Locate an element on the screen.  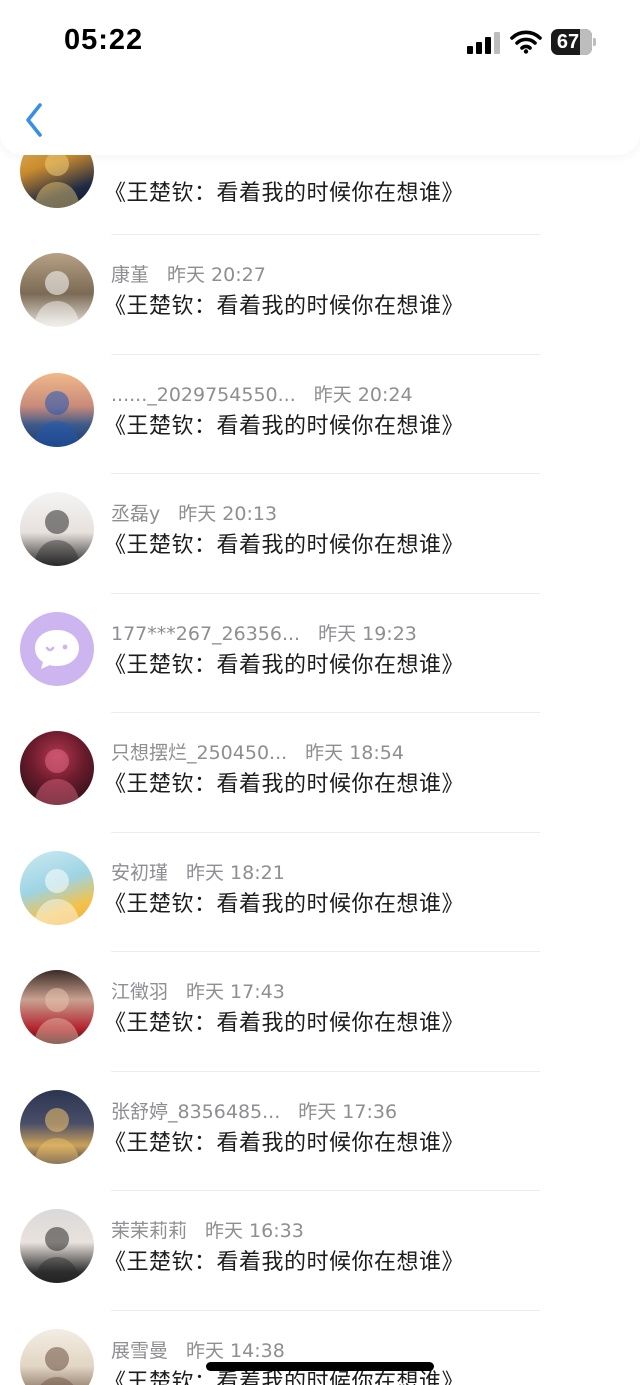
battery-icon: 67 is located at coordinates (574, 42).